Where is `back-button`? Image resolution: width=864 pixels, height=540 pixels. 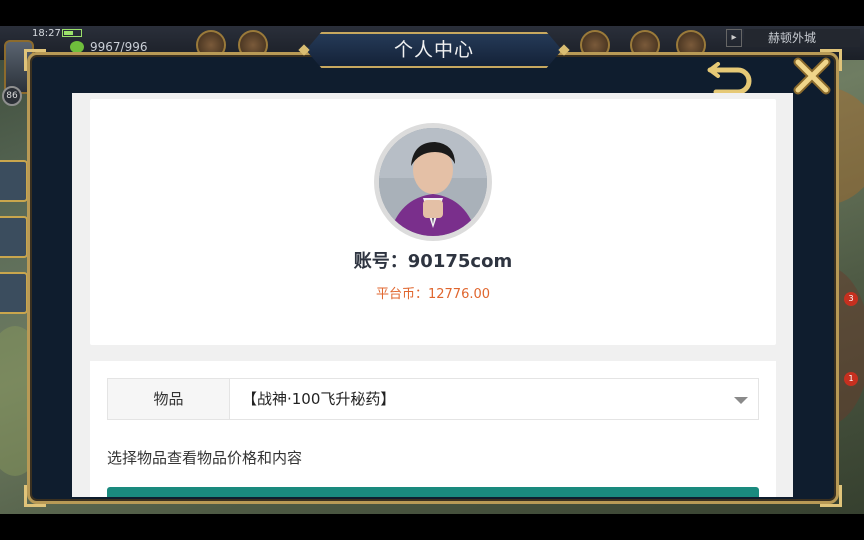
back-button is located at coordinates (729, 78).